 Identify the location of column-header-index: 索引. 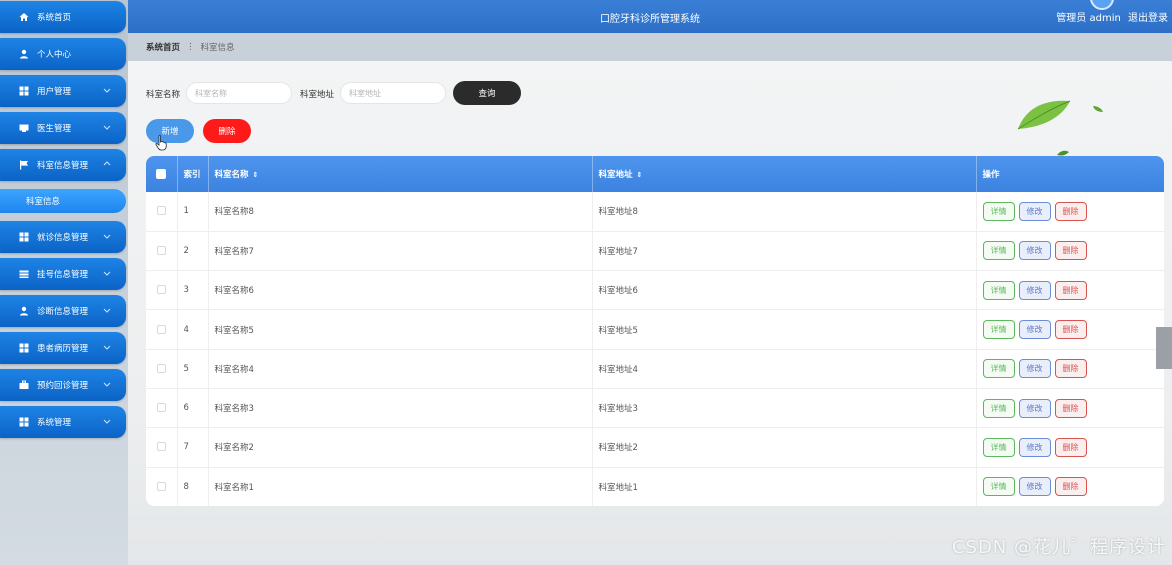
(193, 174).